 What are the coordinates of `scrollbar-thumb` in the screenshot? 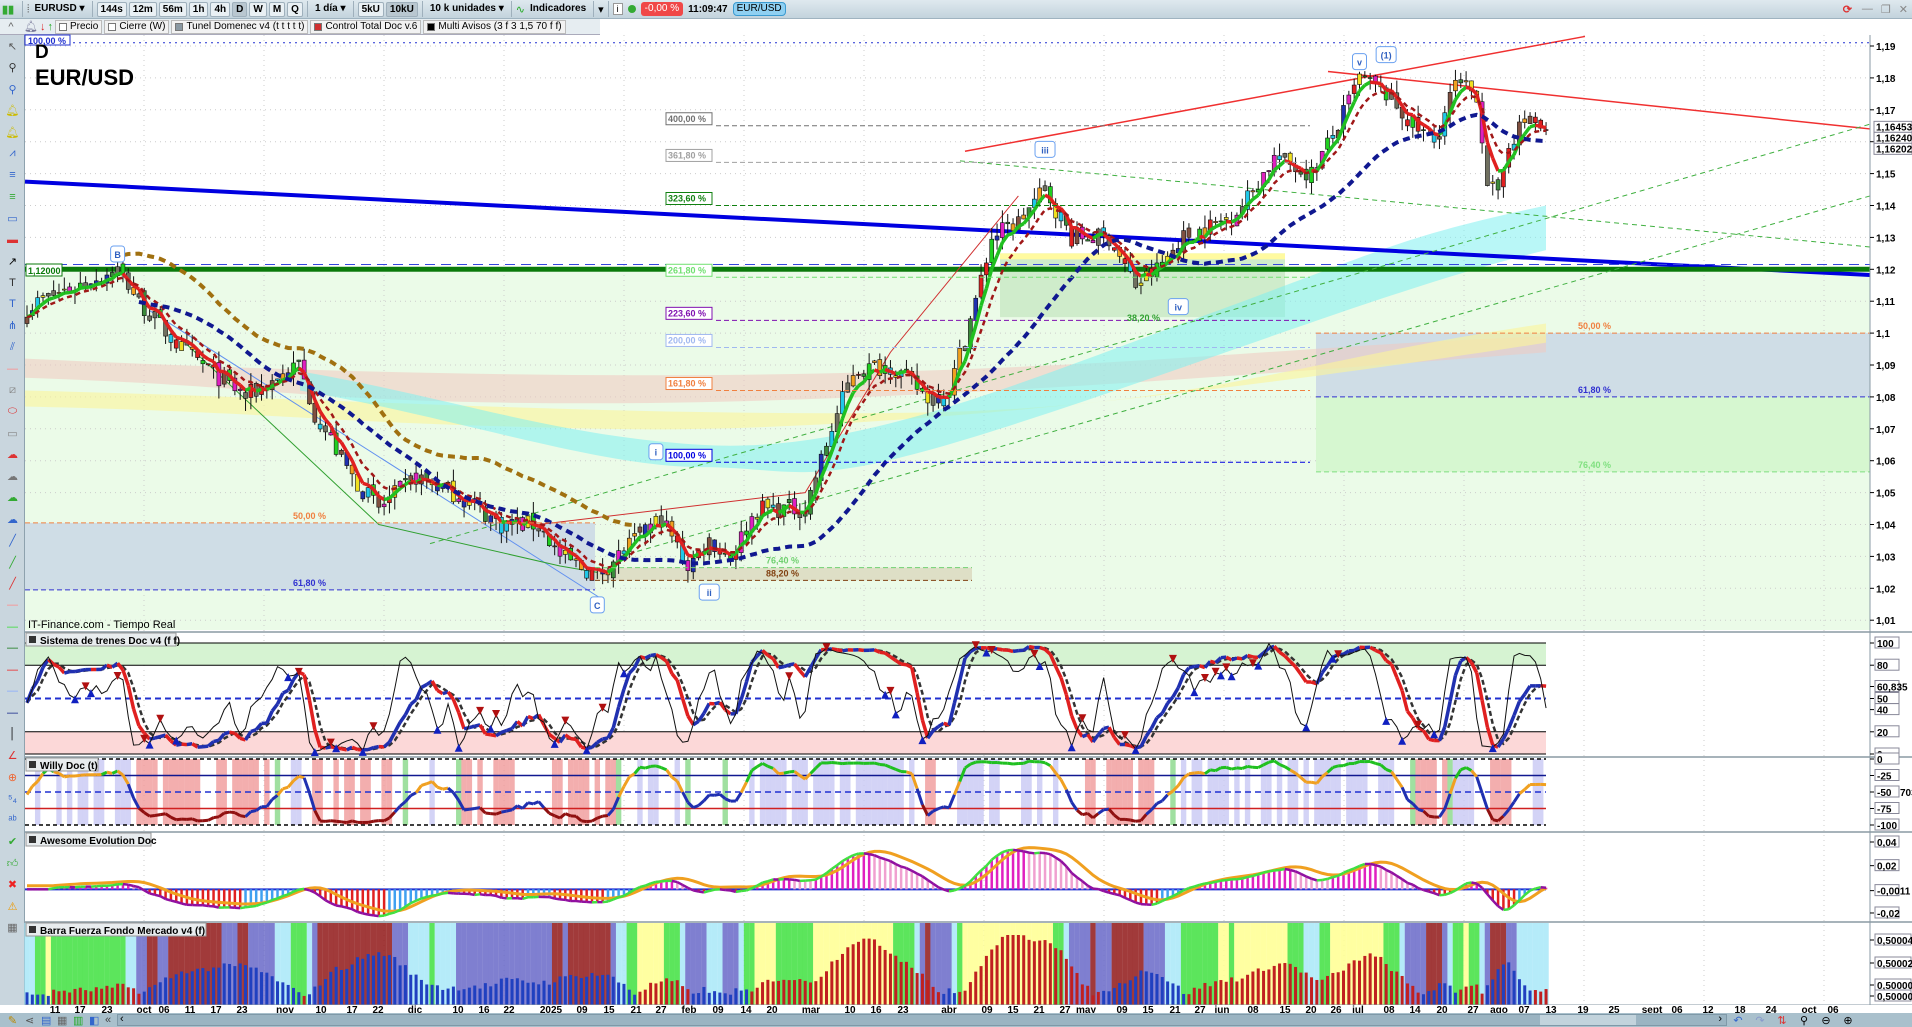 It's located at (1588, 1020).